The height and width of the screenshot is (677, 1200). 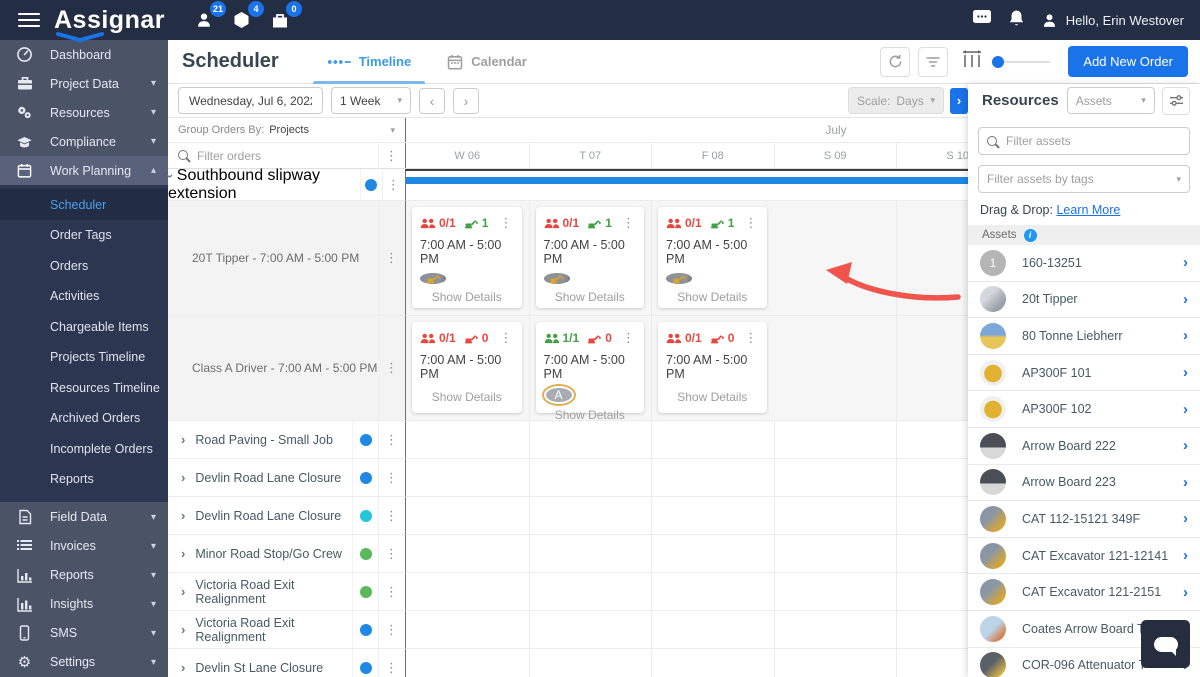 What do you see at coordinates (1165, 644) in the screenshot?
I see `chat-launcher` at bounding box center [1165, 644].